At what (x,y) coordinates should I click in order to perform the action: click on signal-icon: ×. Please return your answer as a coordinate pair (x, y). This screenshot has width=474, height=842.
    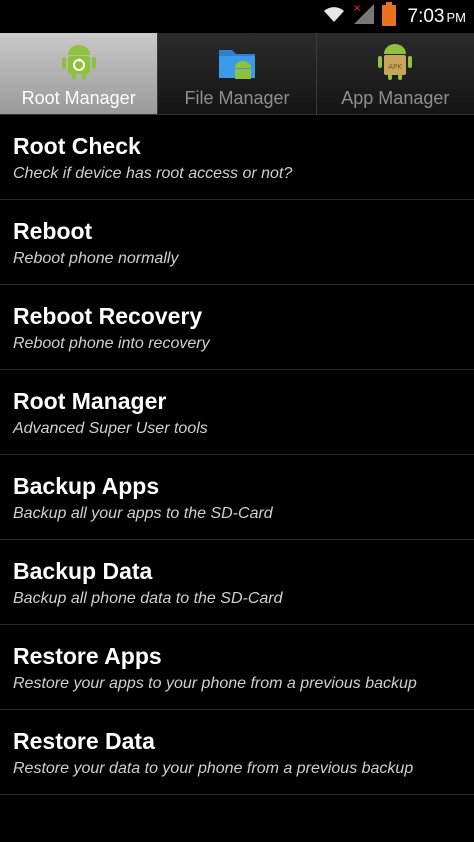
    Looking at the image, I should click on (364, 16).